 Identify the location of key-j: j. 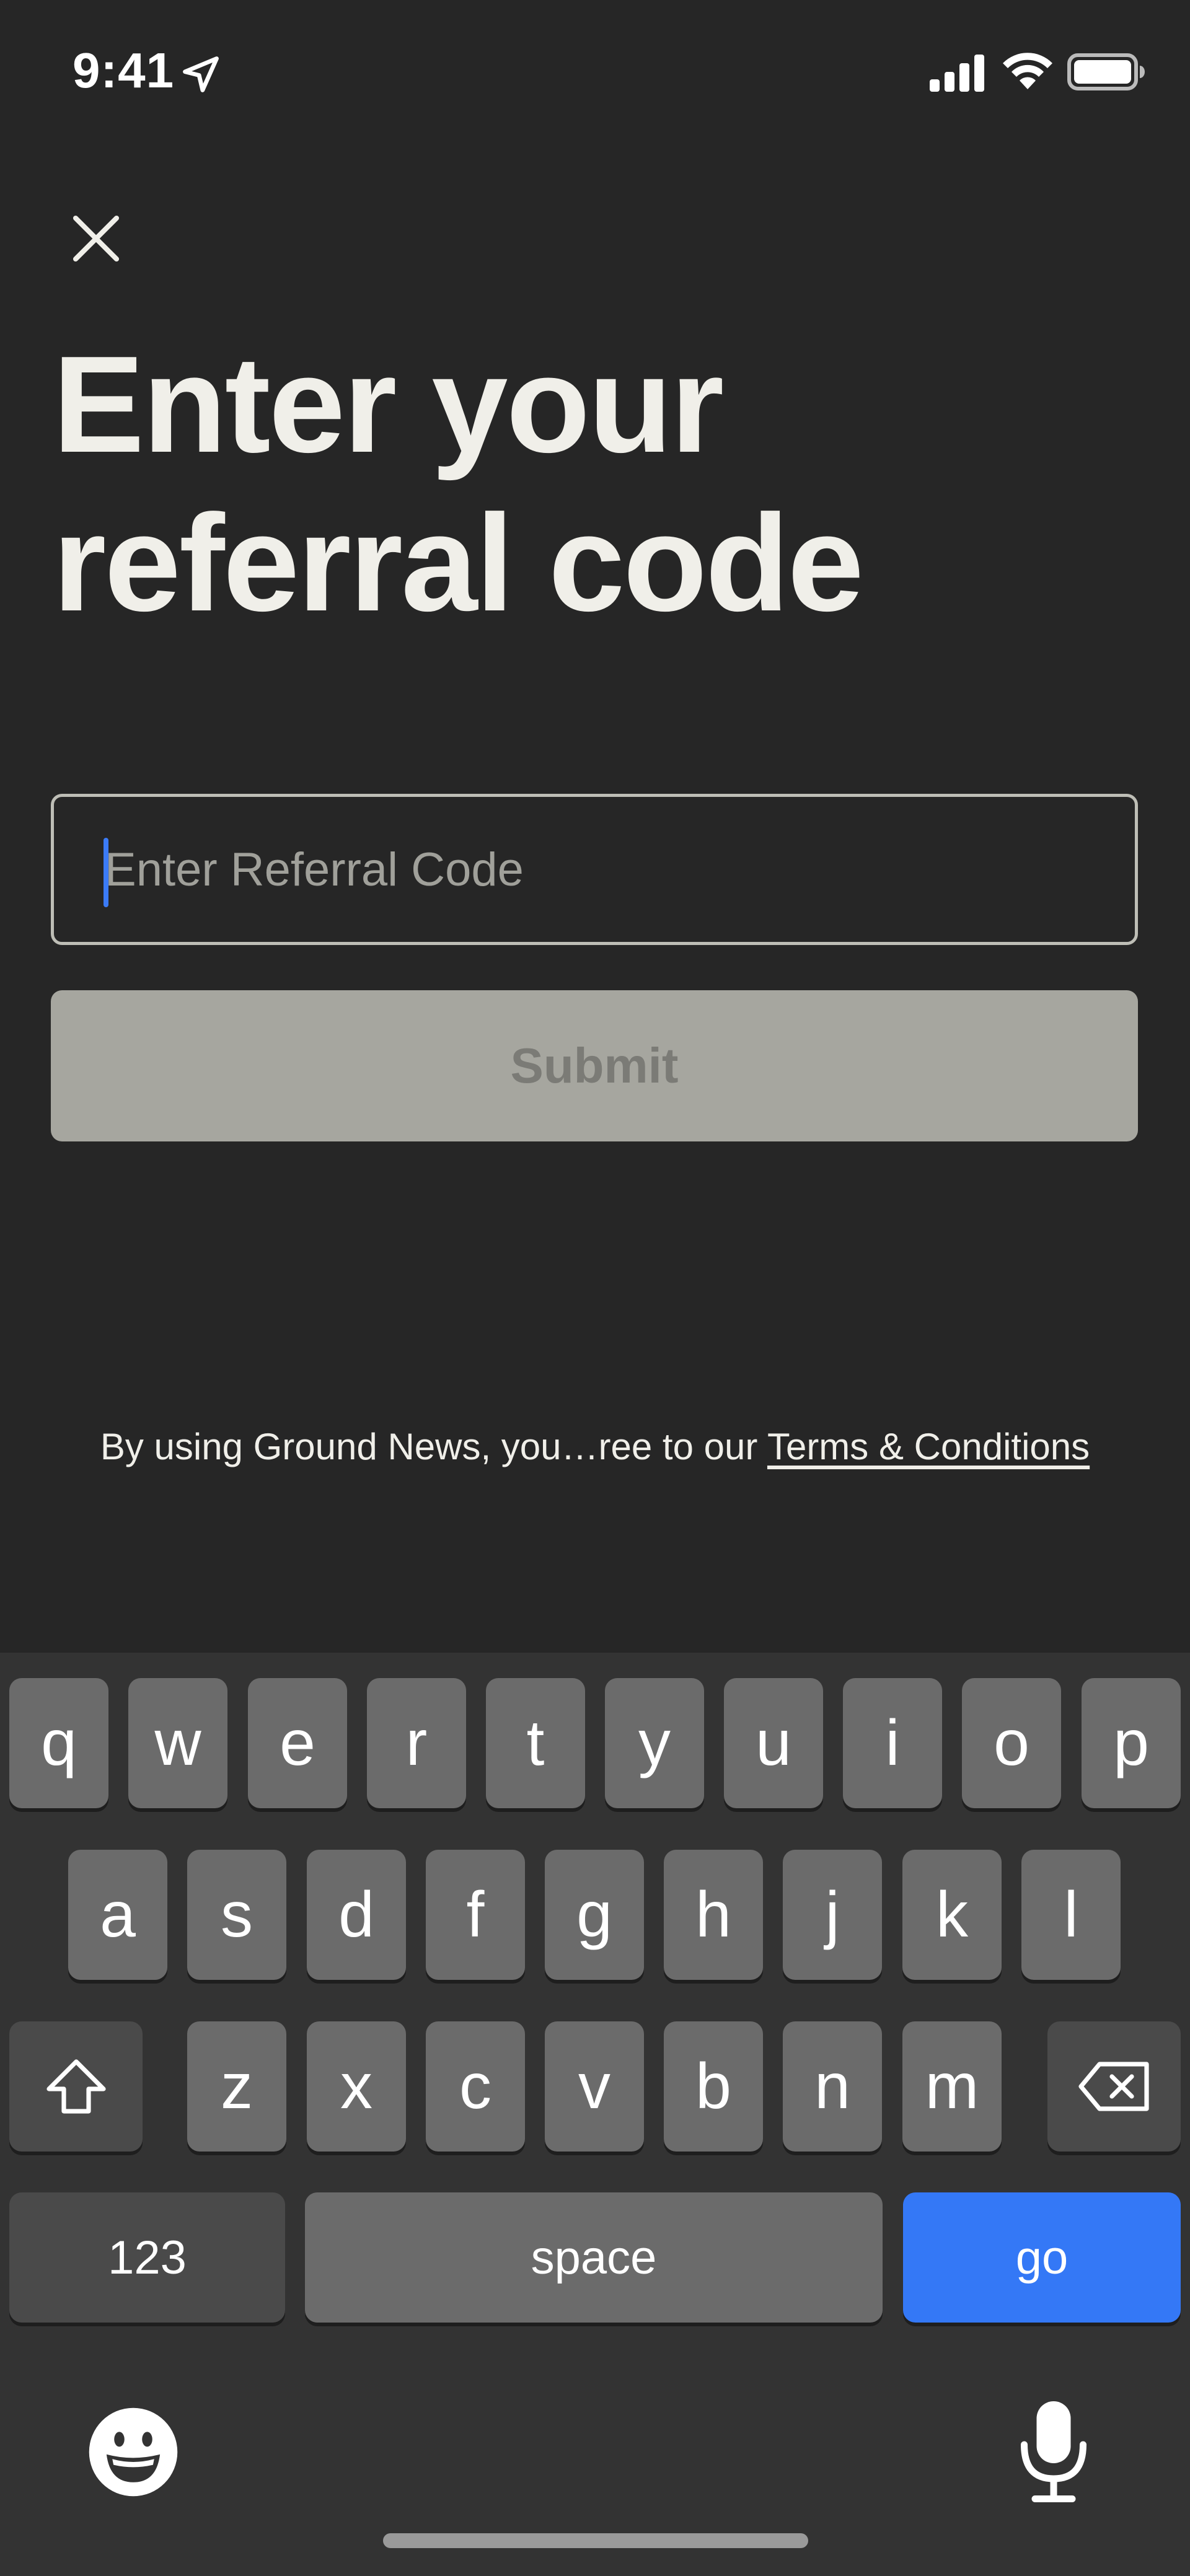
(832, 1915).